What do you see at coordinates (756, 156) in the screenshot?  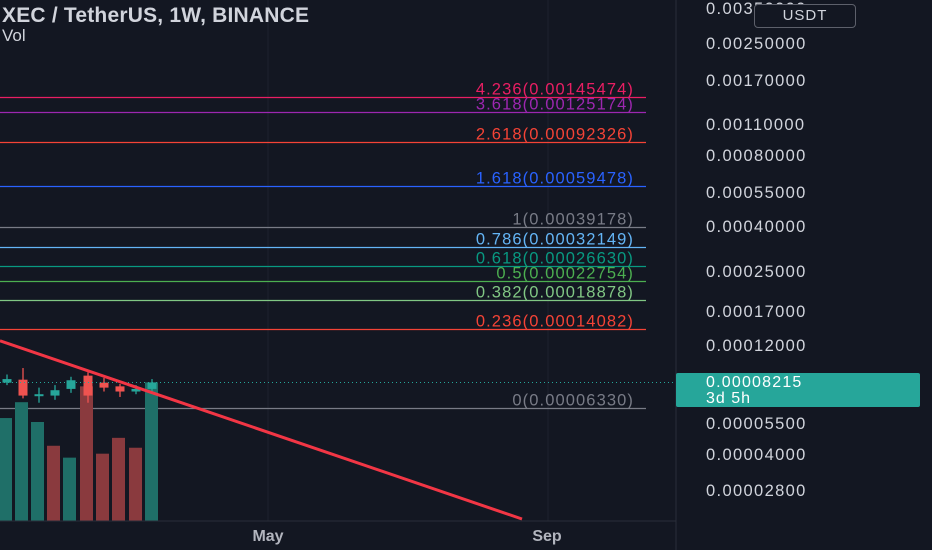 I see `price-axis-label: 0.00080000` at bounding box center [756, 156].